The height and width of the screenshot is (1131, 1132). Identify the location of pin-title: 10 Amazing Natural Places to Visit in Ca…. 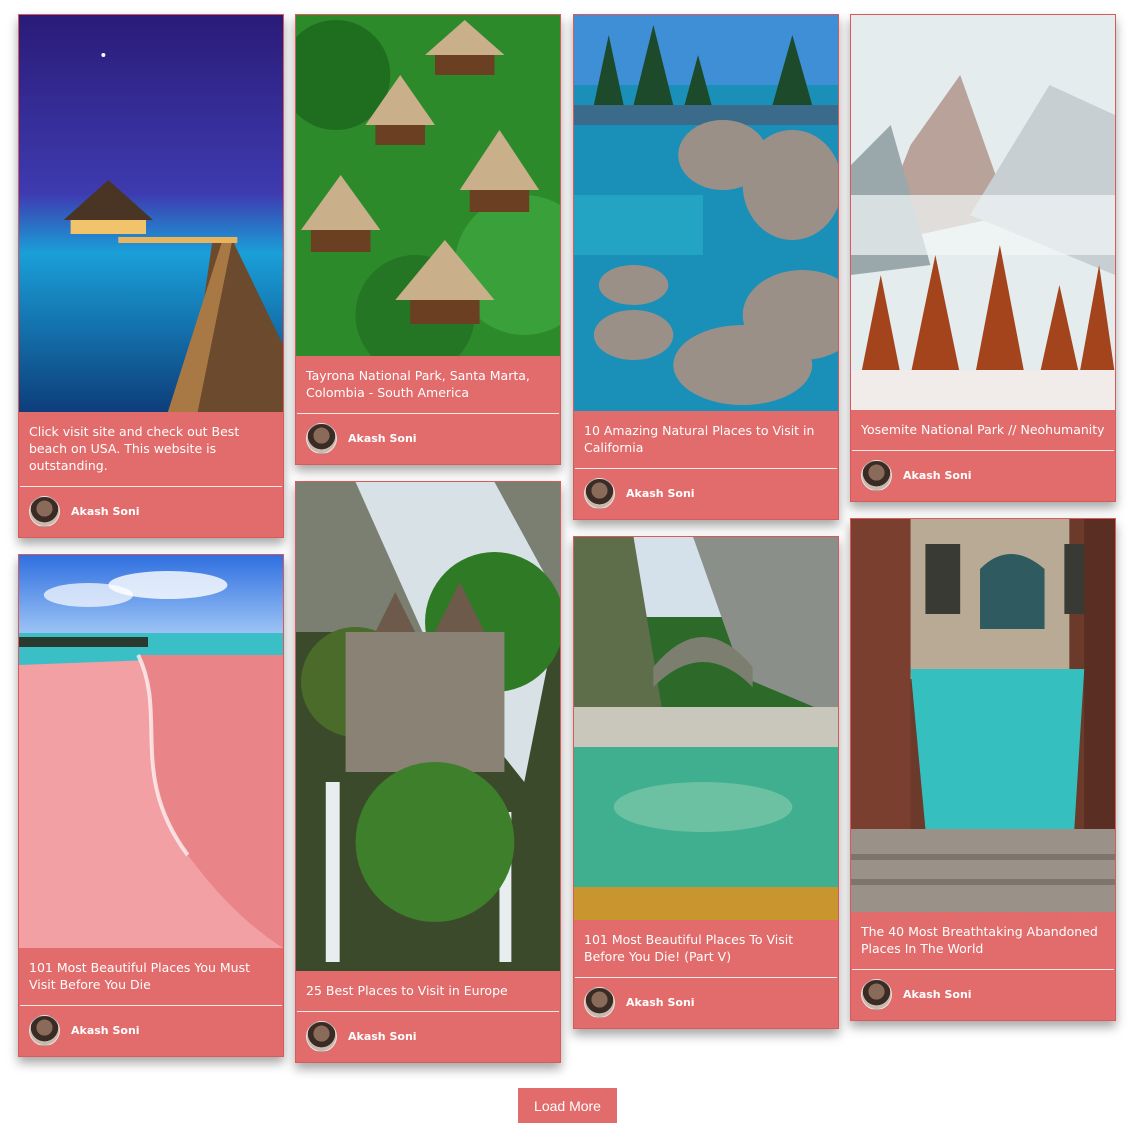
(706, 439).